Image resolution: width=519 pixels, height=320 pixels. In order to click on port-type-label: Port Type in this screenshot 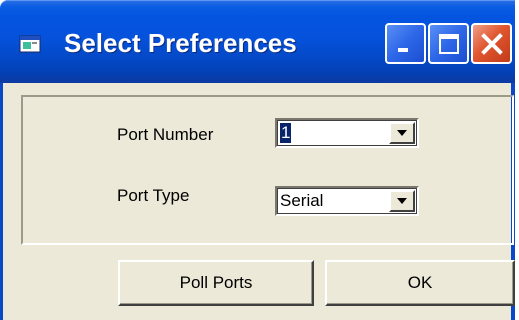, I will do `click(153, 195)`.